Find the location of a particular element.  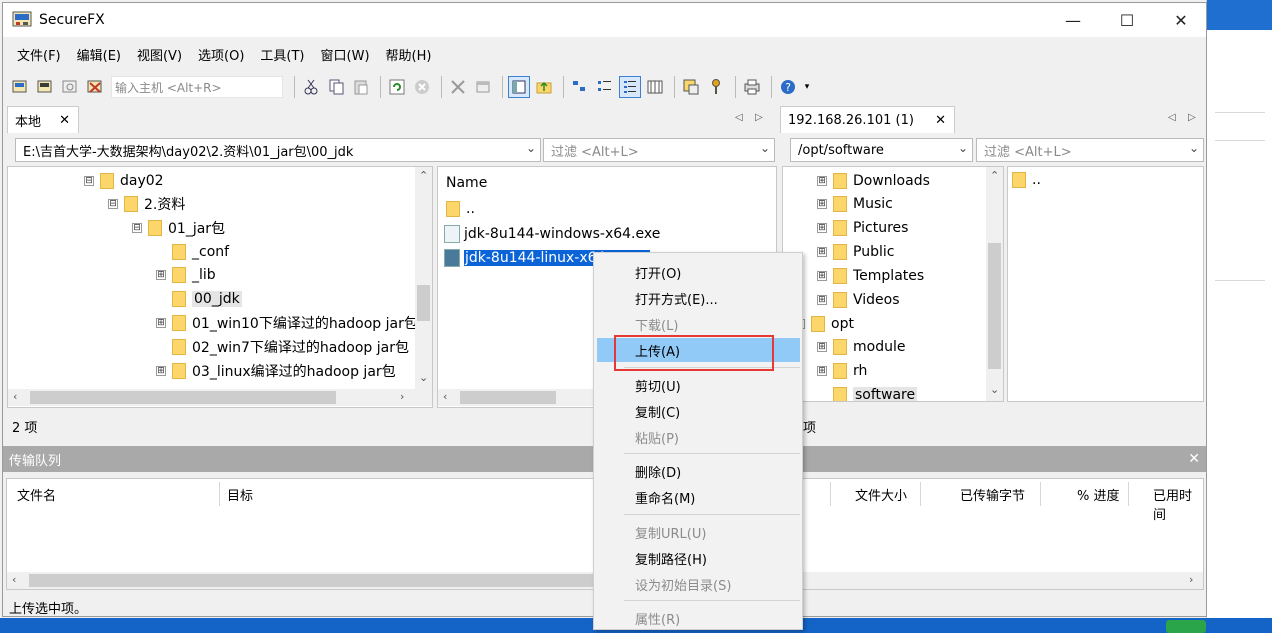

column-header-target: 目标 is located at coordinates (240, 494).